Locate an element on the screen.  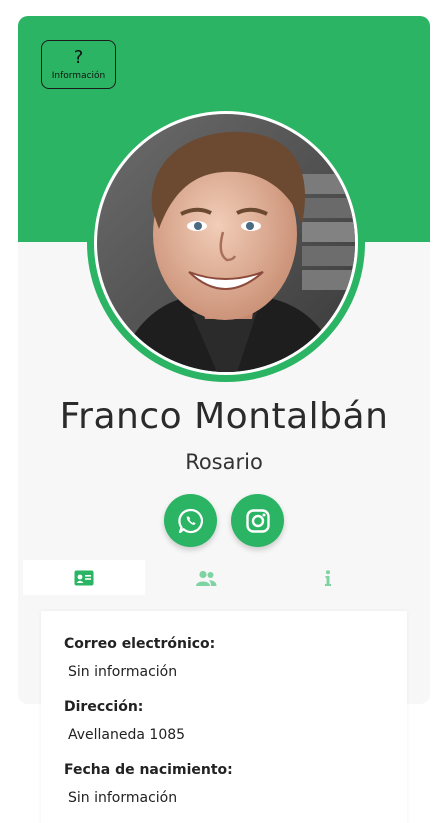
profile-city: Rosario is located at coordinates (224, 462).